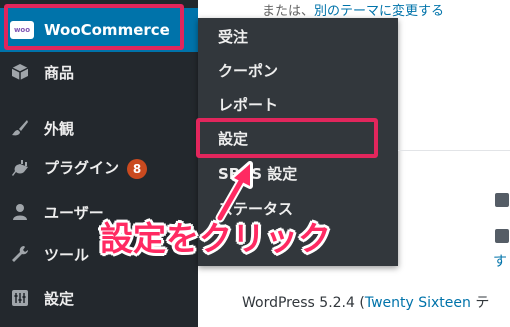  I want to click on comment-icon, so click(502, 236).